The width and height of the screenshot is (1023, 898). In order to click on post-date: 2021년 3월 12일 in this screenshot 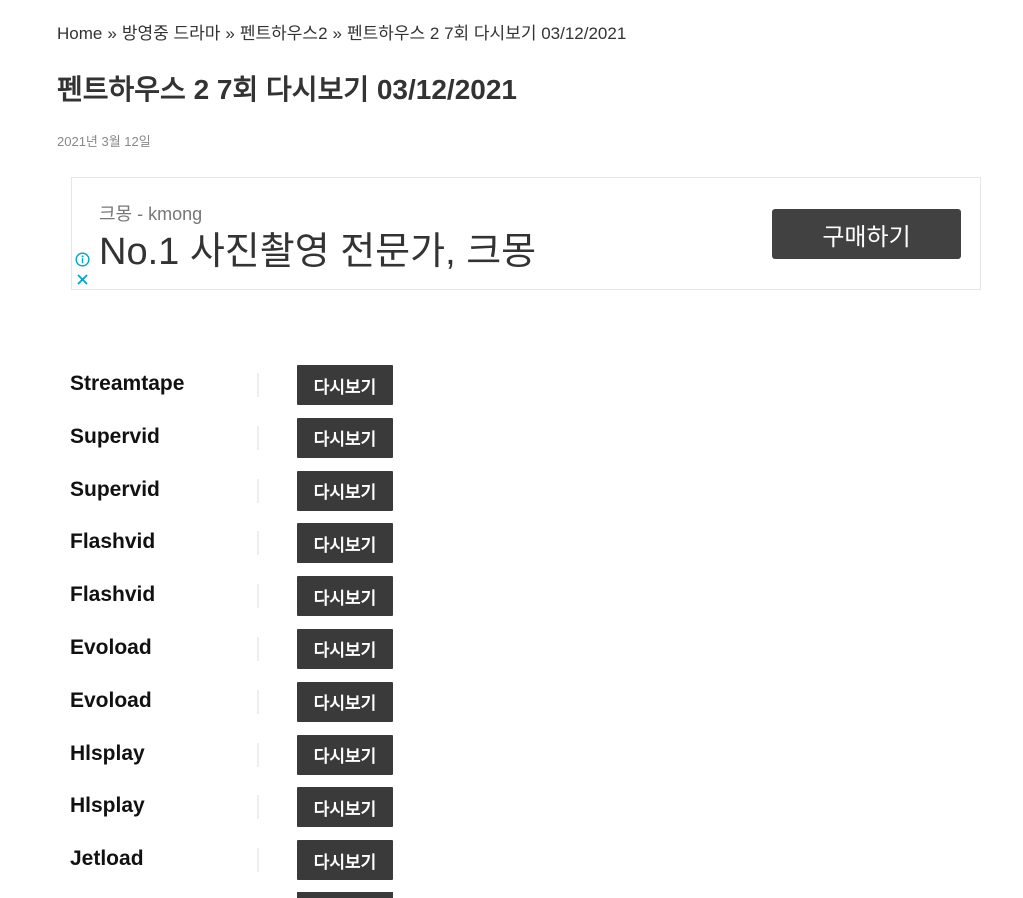, I will do `click(104, 141)`.